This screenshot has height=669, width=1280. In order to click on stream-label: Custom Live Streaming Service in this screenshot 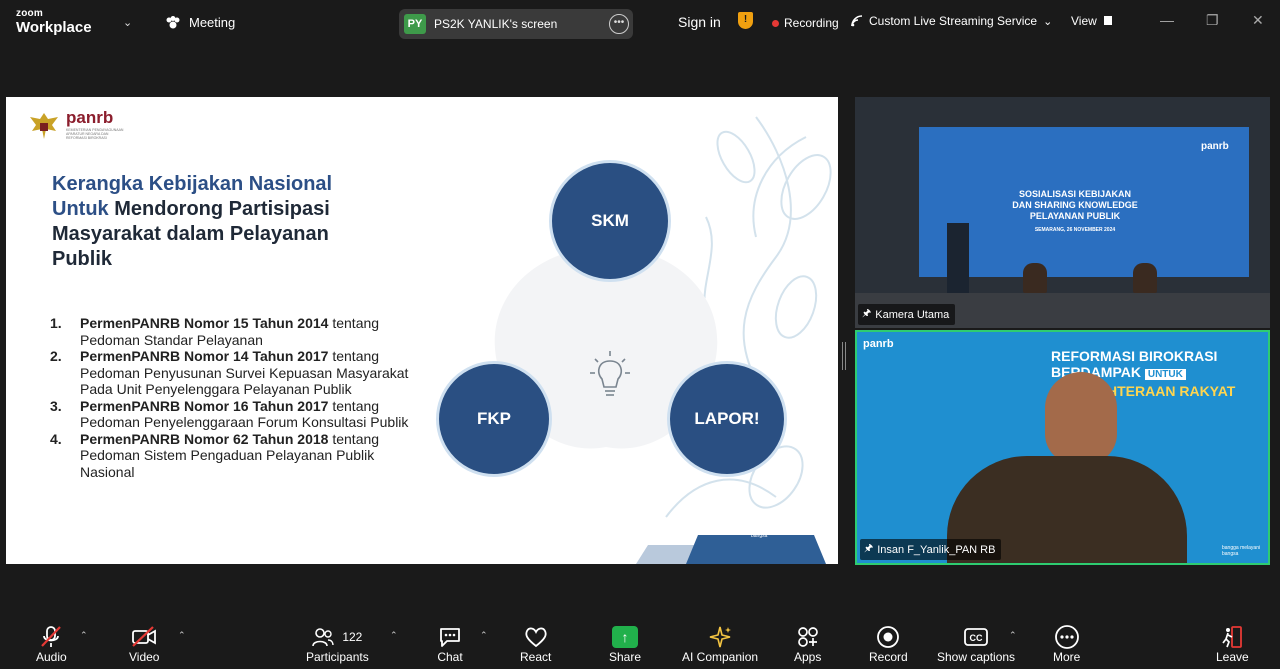, I will do `click(953, 21)`.